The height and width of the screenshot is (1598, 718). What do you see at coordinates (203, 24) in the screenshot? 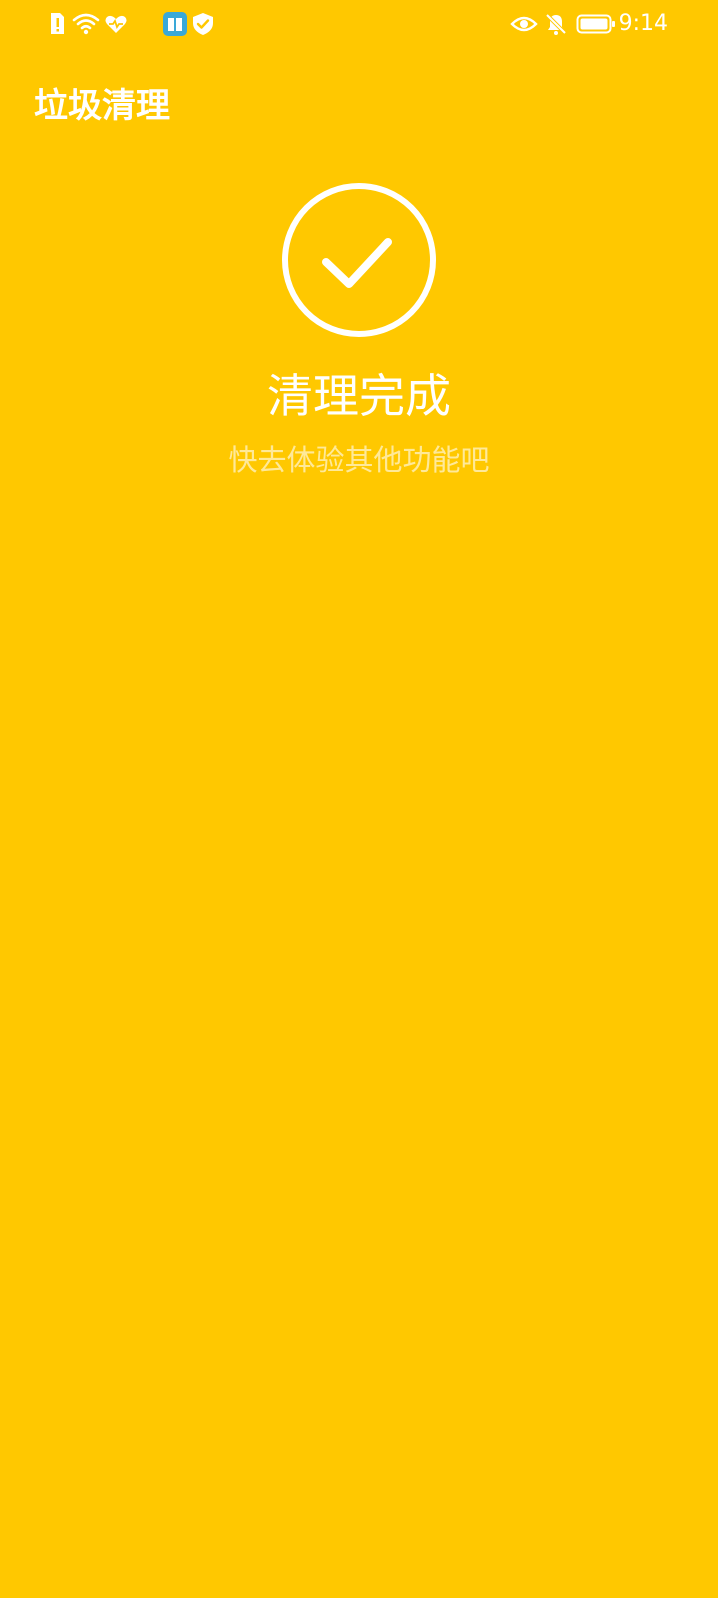
I see `shield-check-icon` at bounding box center [203, 24].